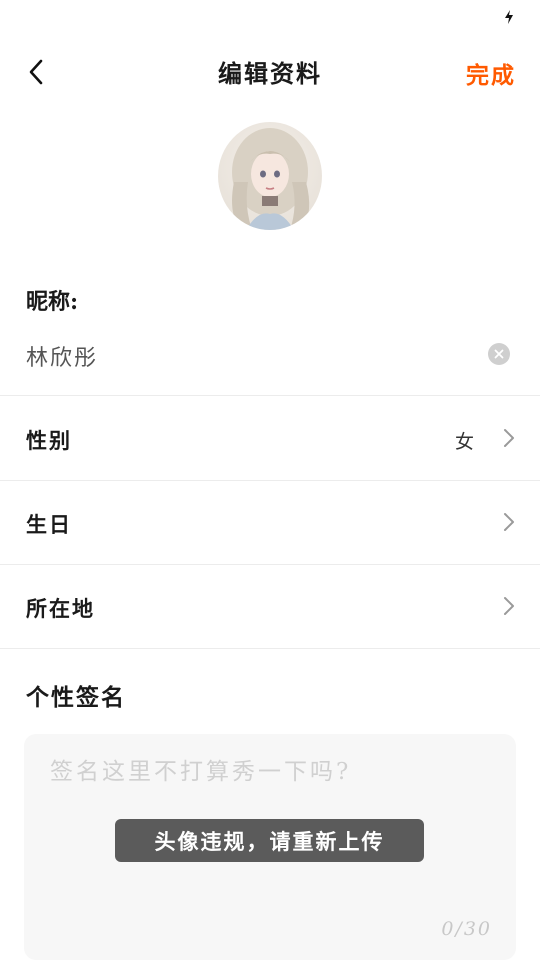  I want to click on status-bar, so click(270, 17).